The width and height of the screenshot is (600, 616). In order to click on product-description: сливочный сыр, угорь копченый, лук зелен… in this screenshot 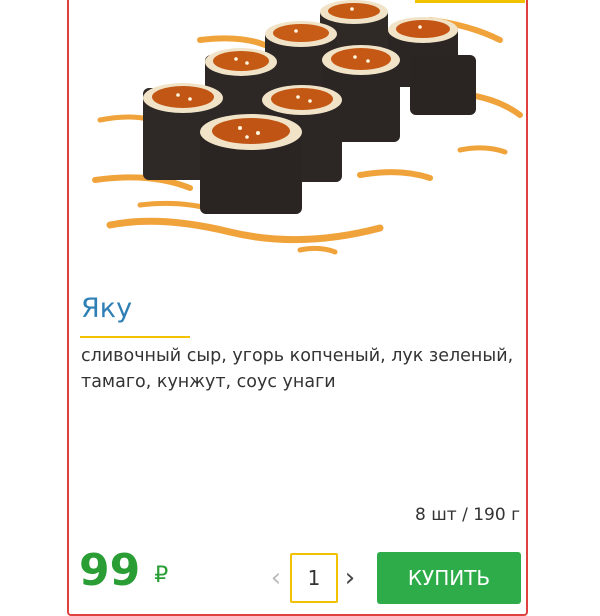, I will do `click(297, 369)`.